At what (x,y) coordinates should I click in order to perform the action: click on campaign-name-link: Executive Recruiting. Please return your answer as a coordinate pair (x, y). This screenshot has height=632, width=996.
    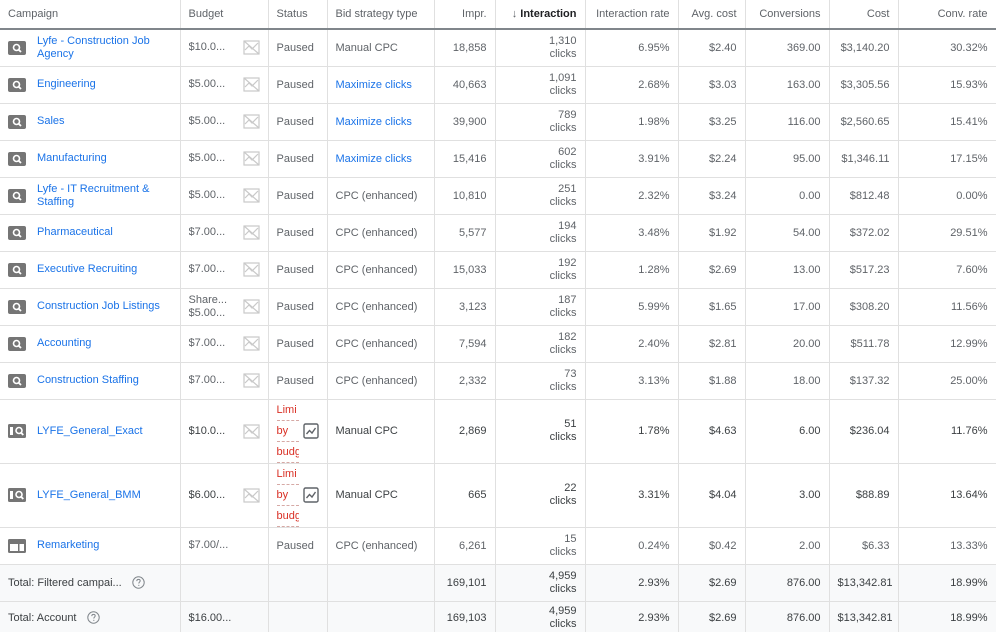
    Looking at the image, I should click on (87, 269).